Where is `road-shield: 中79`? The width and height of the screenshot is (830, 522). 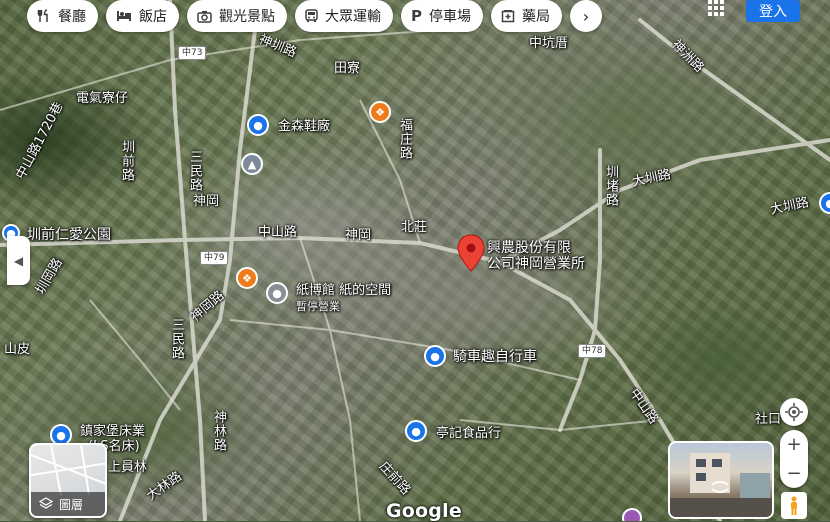 road-shield: 中79 is located at coordinates (214, 258).